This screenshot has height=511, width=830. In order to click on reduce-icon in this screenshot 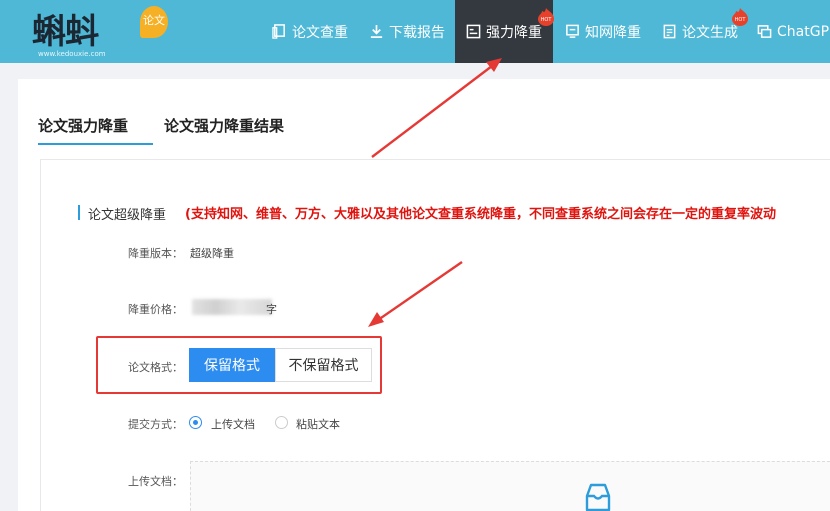, I will do `click(473, 31)`.